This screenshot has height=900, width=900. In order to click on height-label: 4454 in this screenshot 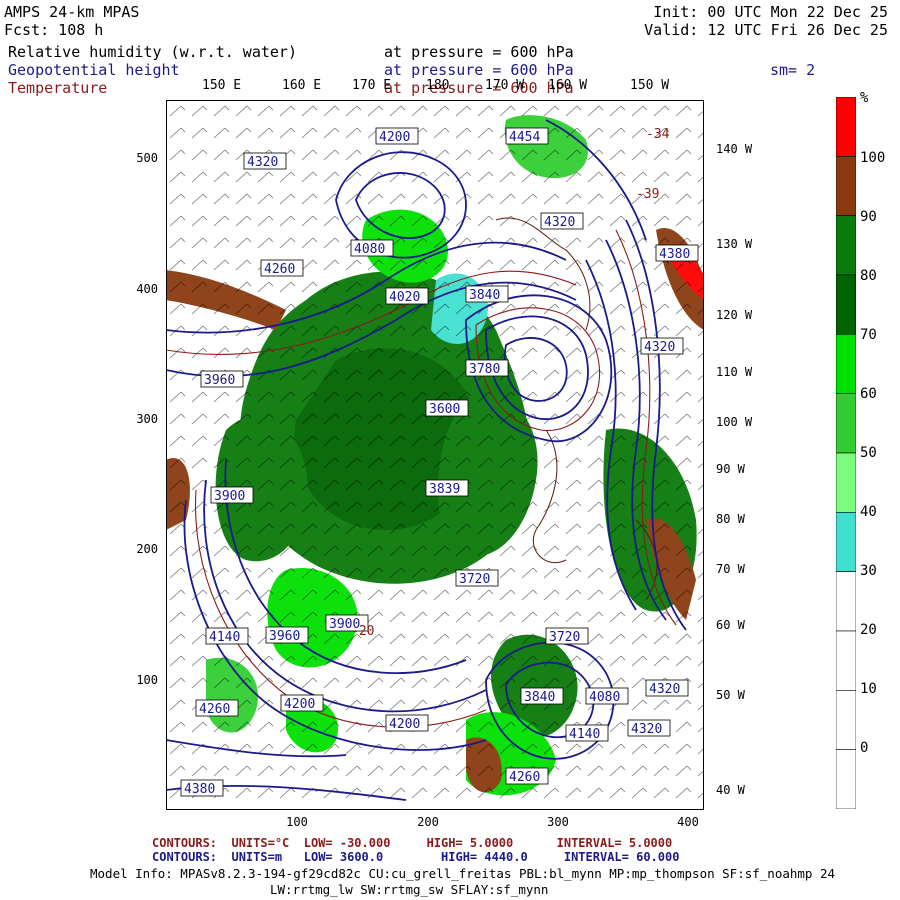, I will do `click(527, 136)`.